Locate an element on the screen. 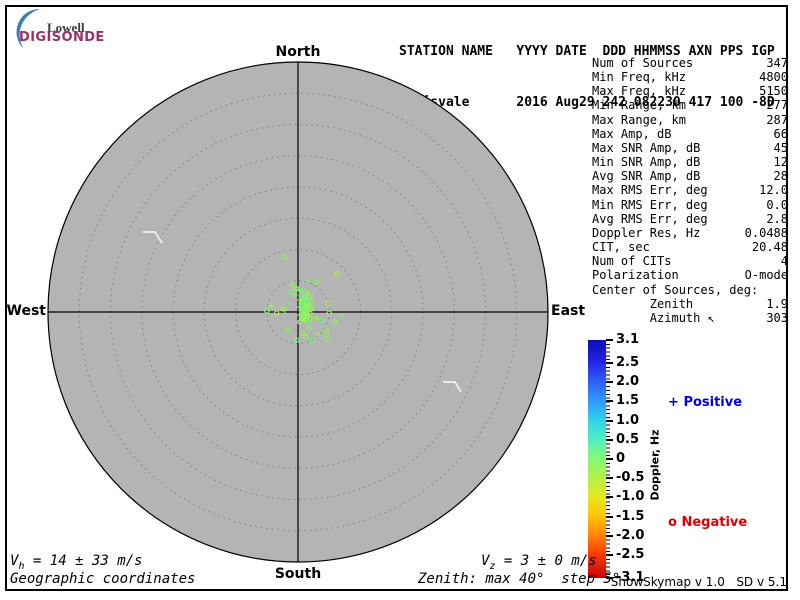 The image size is (800, 600). legend-negative: o Negative is located at coordinates (707, 522).